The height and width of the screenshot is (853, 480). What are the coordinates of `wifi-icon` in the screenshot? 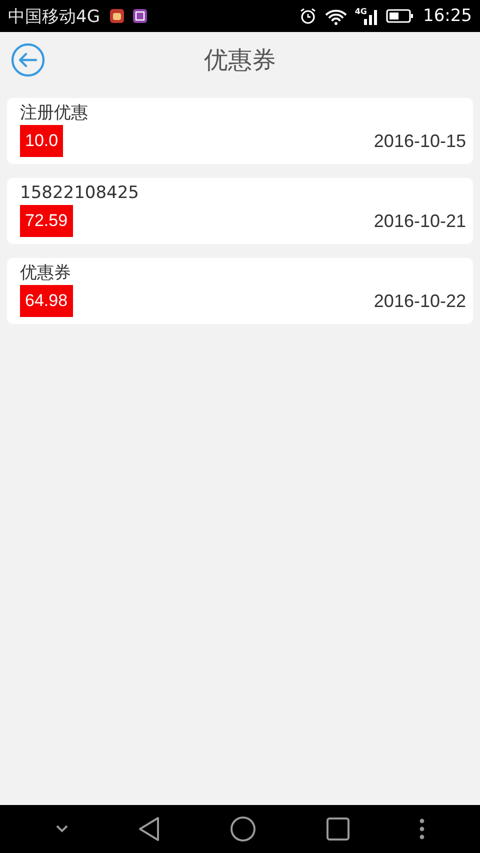 It's located at (336, 16).